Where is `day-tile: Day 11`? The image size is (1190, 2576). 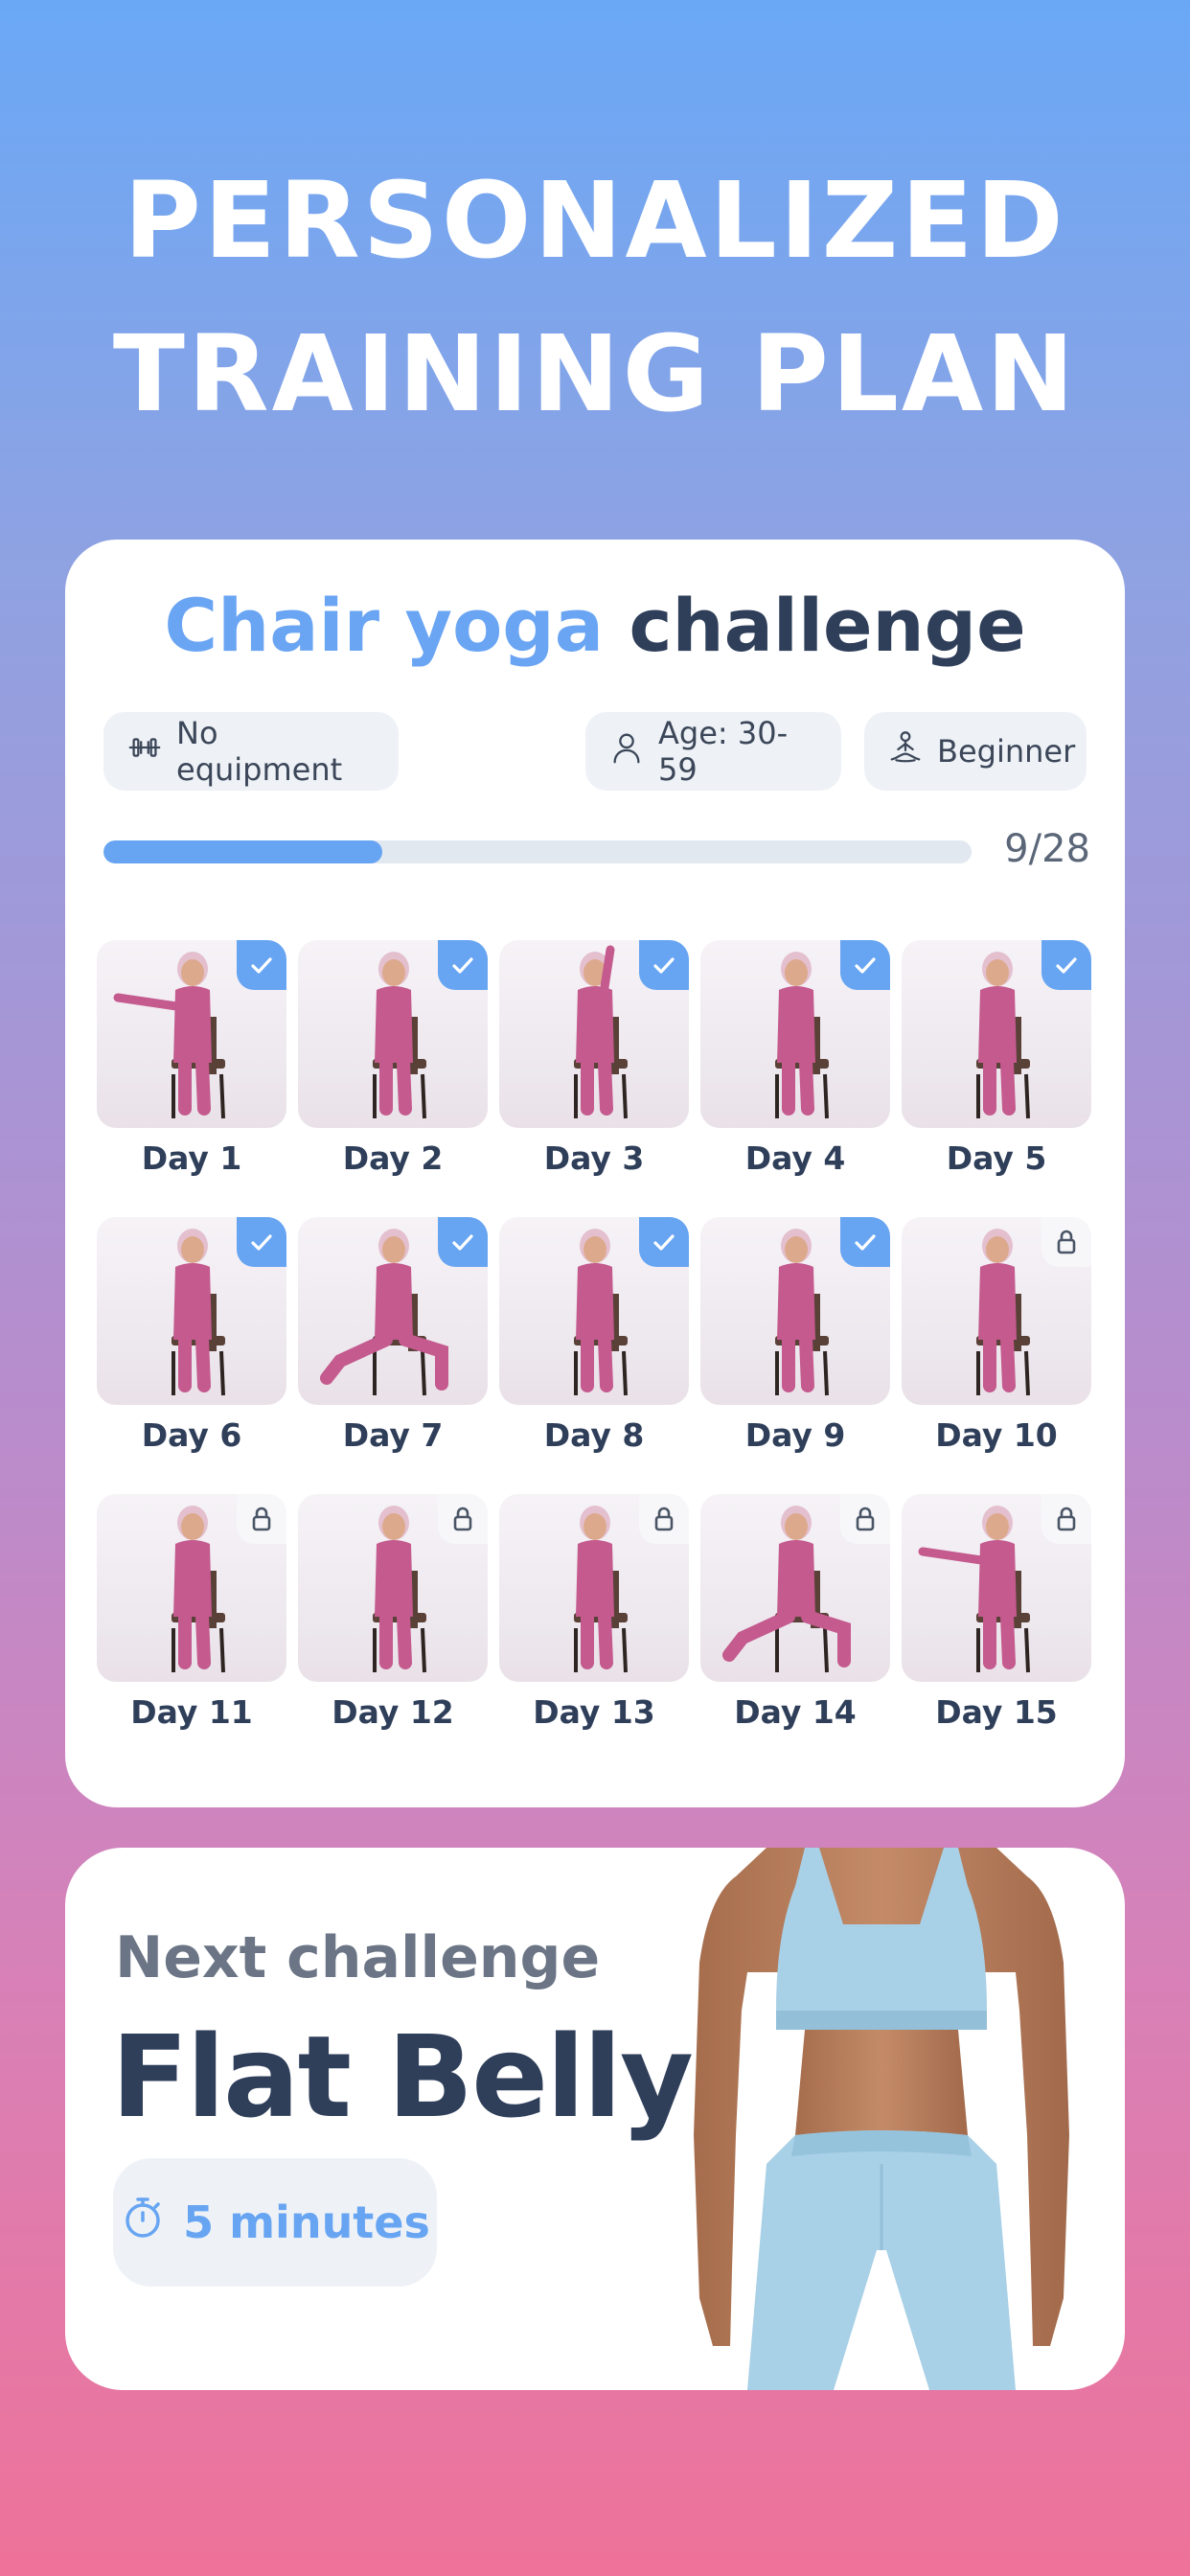 day-tile: Day 11 is located at coordinates (191, 1612).